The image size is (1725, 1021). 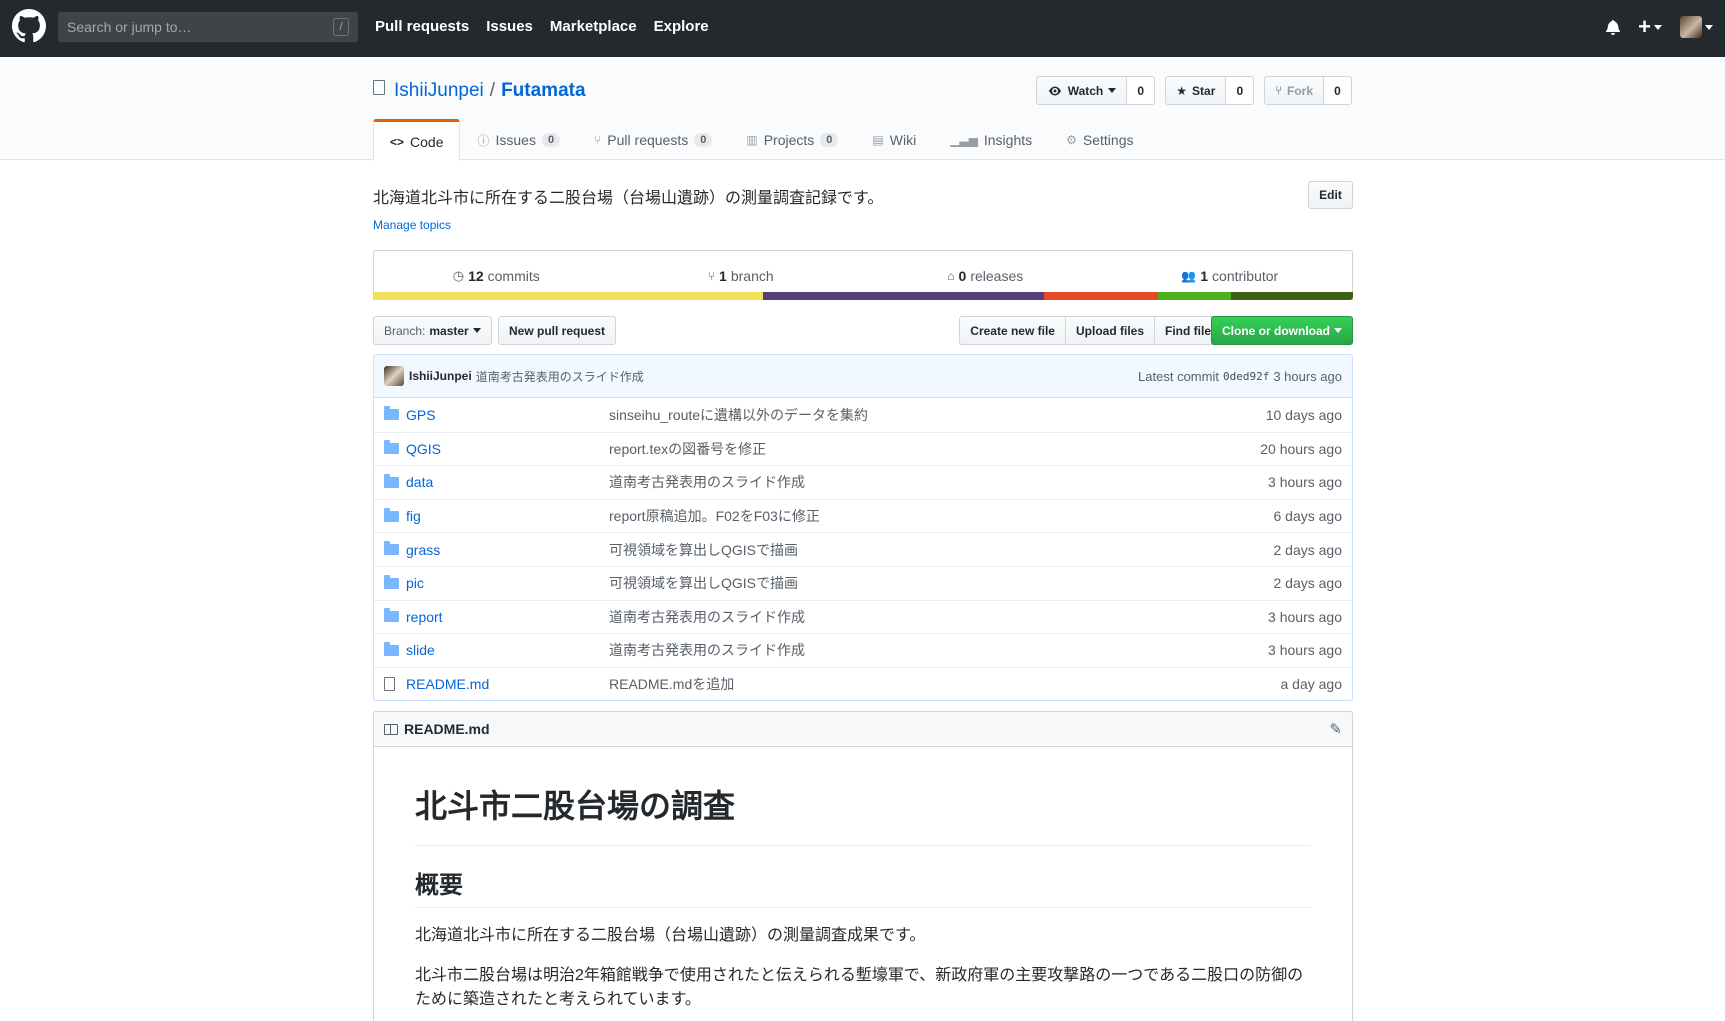 I want to click on file-age: 2 days ago, so click(x=1308, y=583).